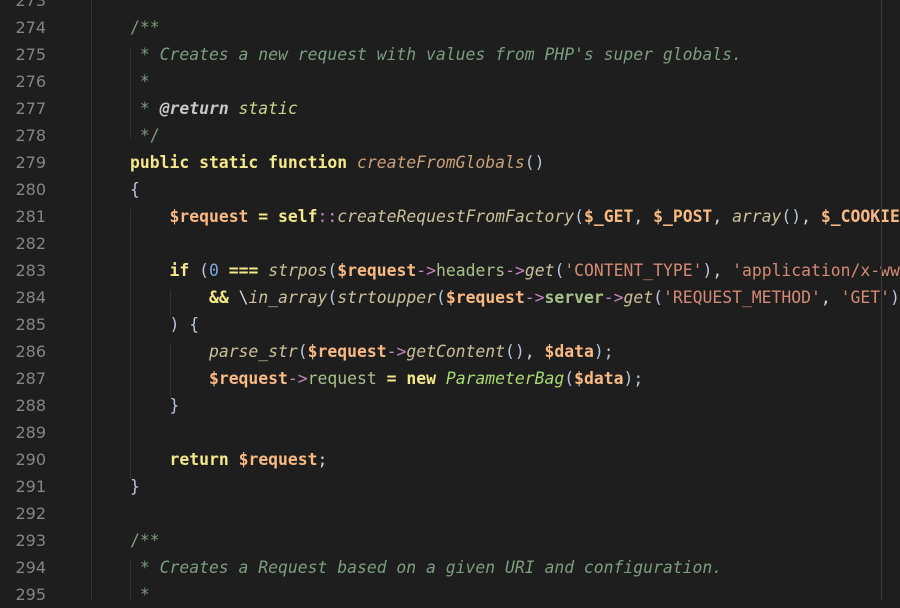 The image size is (900, 608). What do you see at coordinates (30, 216) in the screenshot?
I see `line-number: 281` at bounding box center [30, 216].